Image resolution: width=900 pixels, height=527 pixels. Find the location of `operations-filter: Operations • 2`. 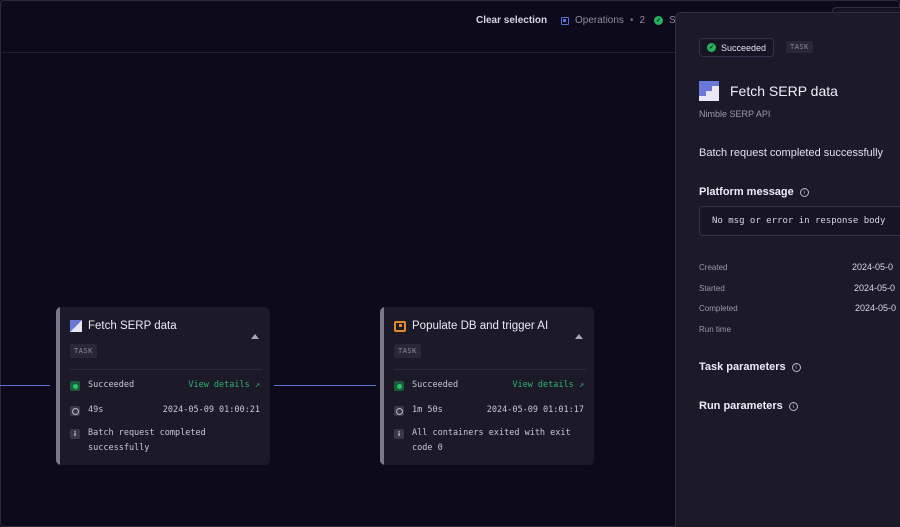

operations-filter: Operations • 2 is located at coordinates (603, 20).